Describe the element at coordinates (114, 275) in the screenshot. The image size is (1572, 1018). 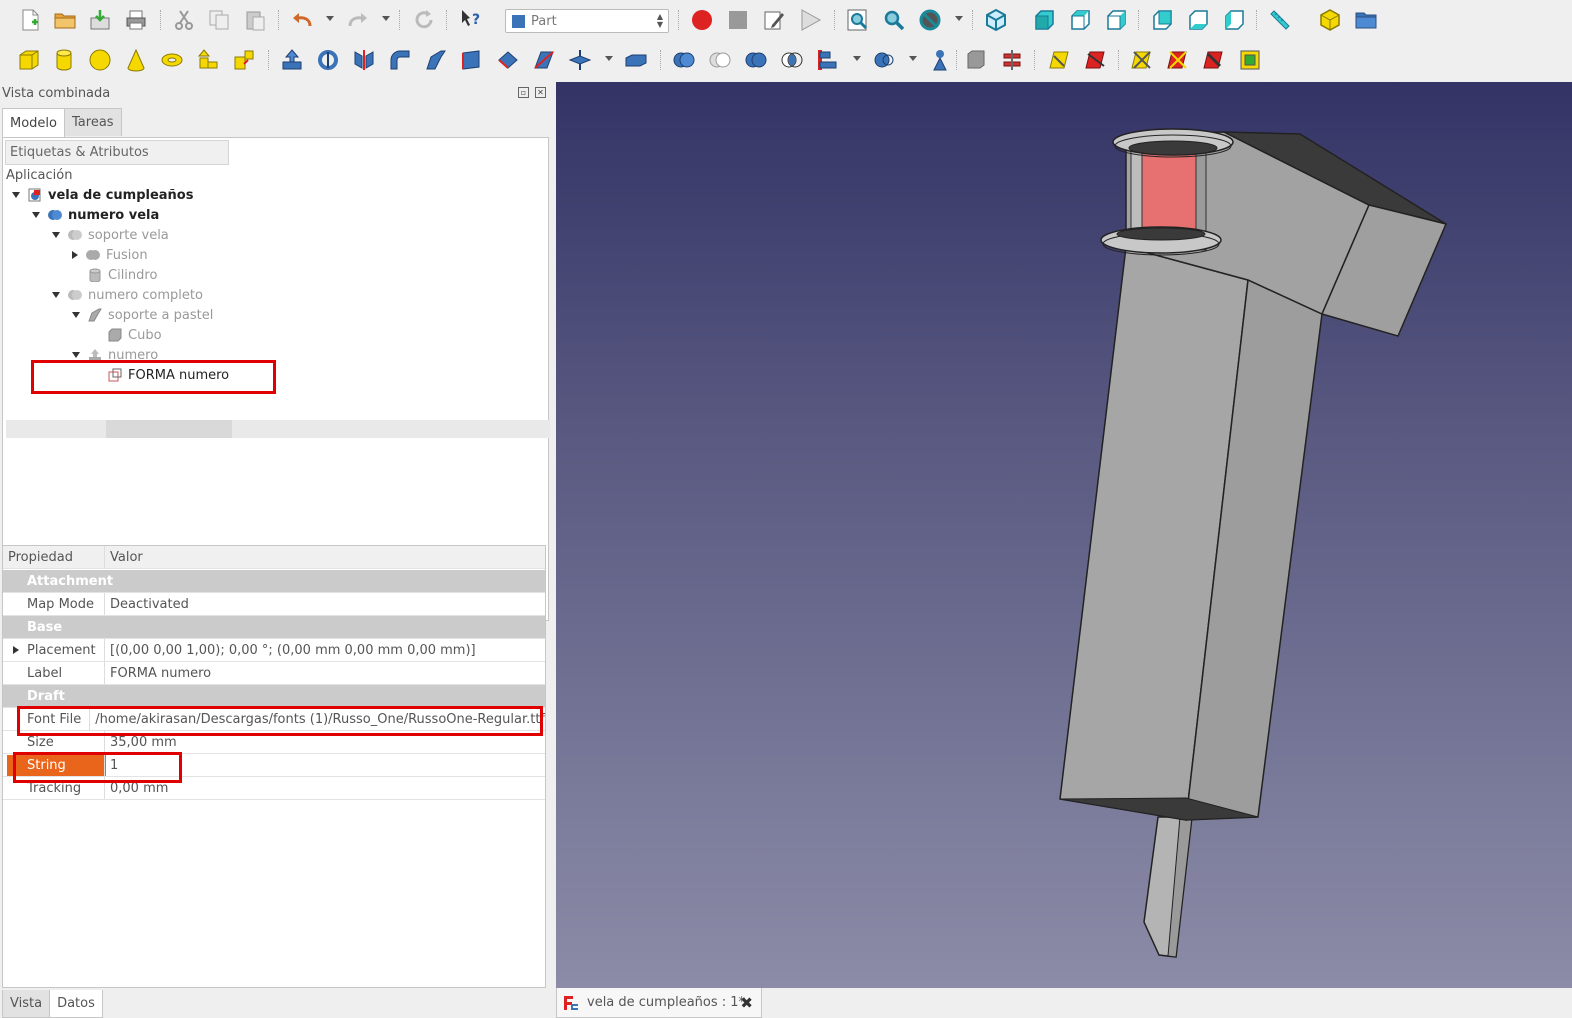
I see `tree-item-cilindro: Cilindro` at that location.